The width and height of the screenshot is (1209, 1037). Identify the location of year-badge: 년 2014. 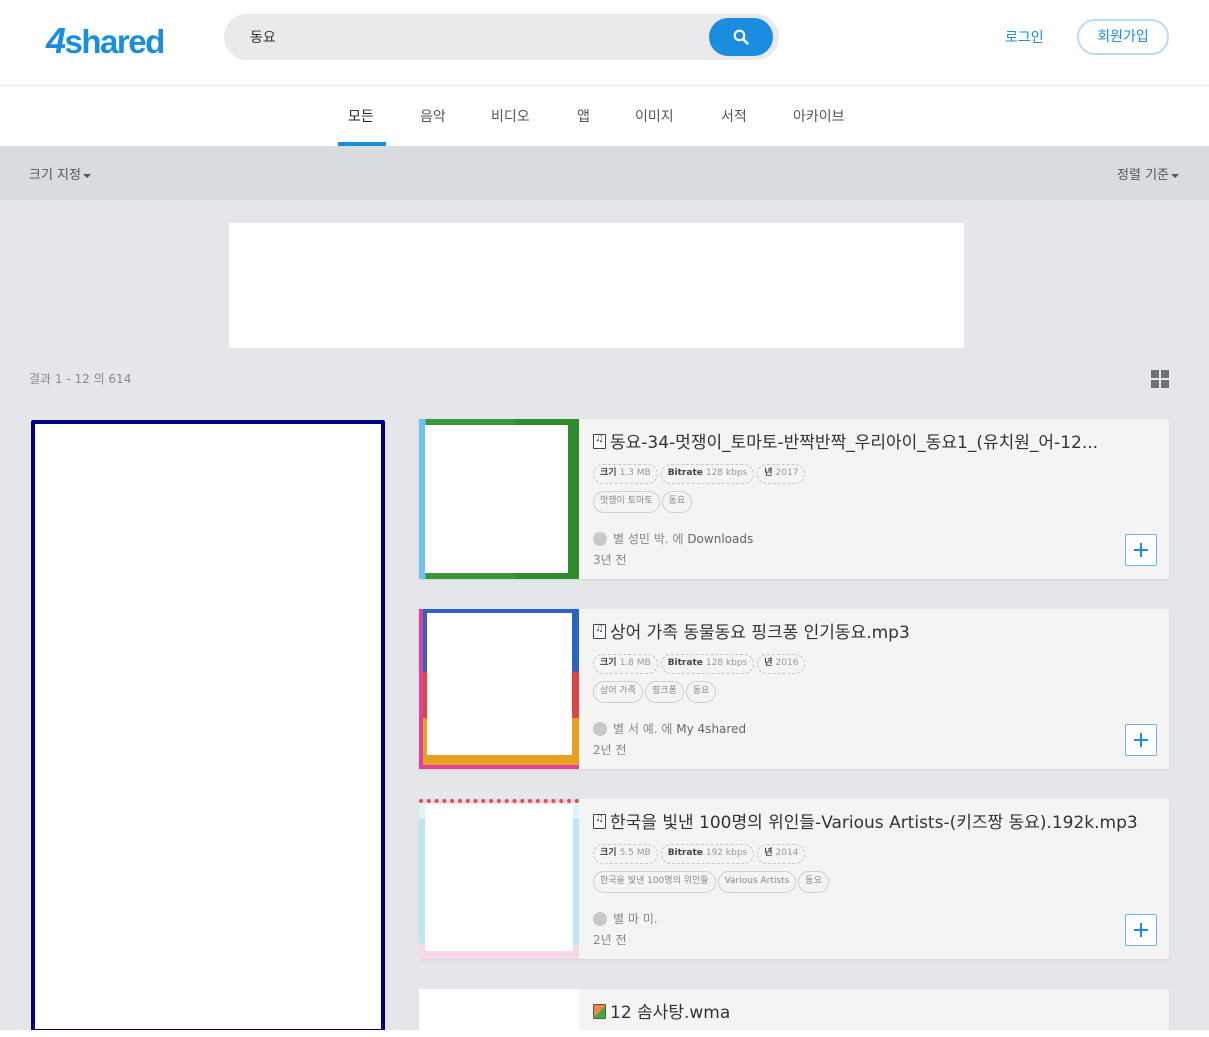
(781, 854).